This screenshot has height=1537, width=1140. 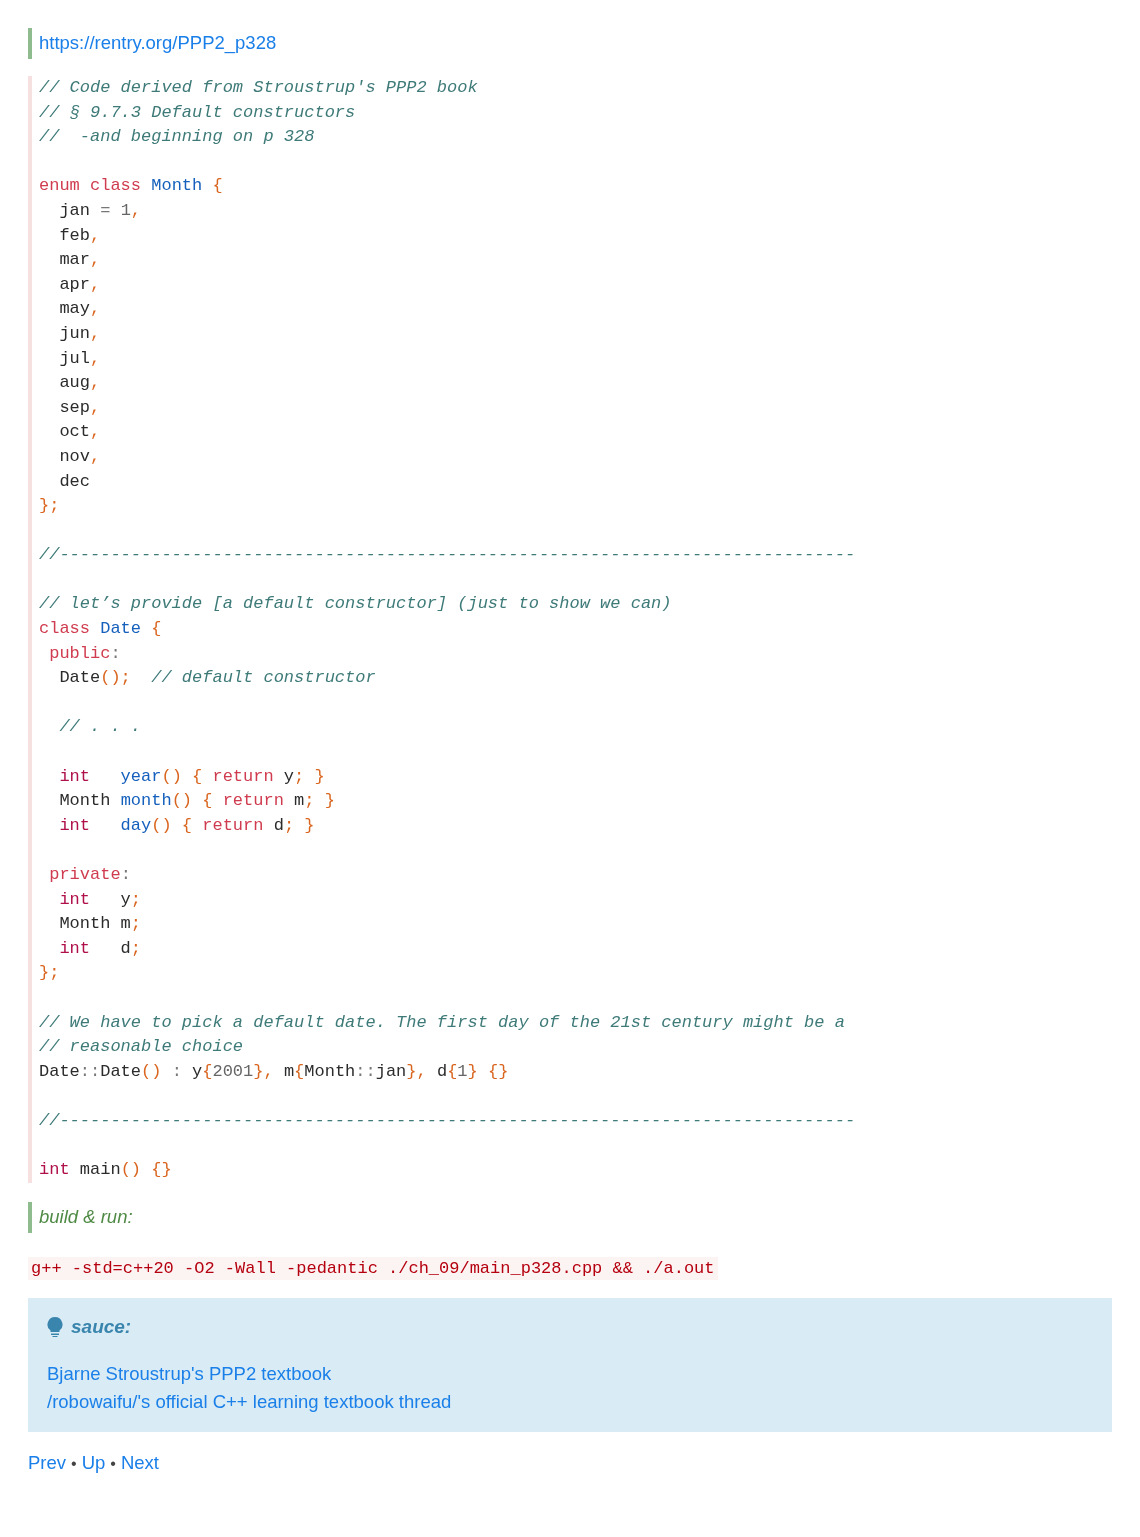 I want to click on code-line: Date(); // default constructor, so click(x=217, y=678).